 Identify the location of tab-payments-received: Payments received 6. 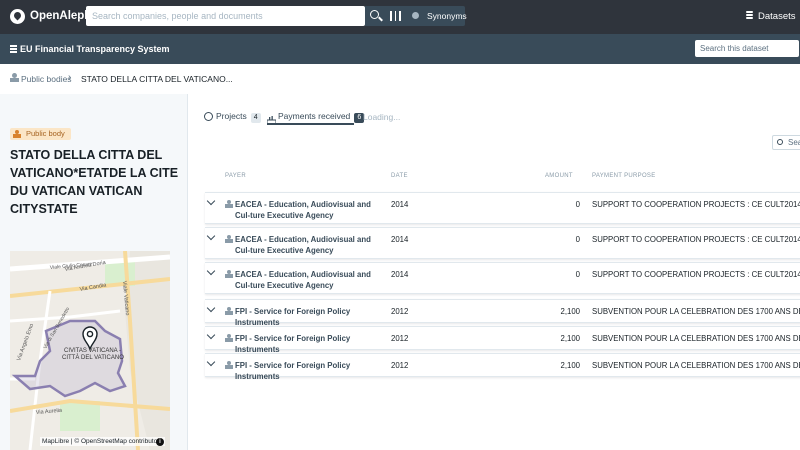
(321, 117).